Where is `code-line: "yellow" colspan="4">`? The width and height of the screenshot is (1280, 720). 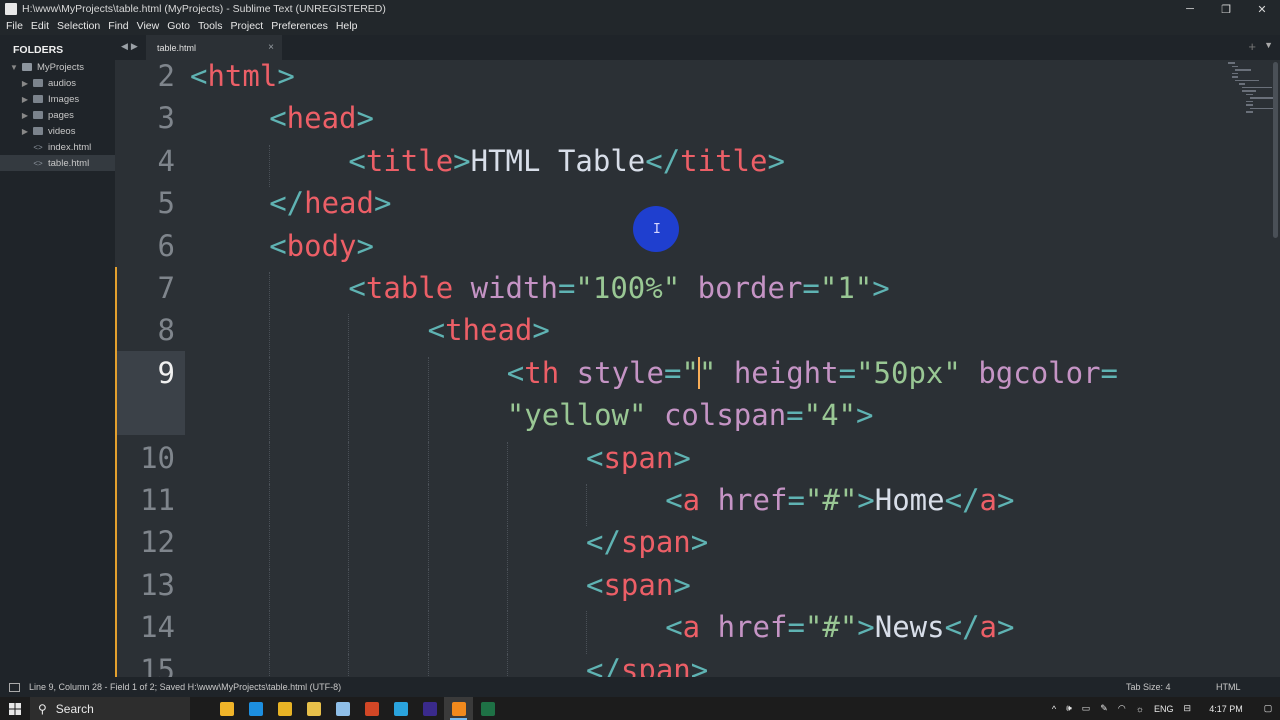
code-line: "yellow" colspan="4"> is located at coordinates (690, 420).